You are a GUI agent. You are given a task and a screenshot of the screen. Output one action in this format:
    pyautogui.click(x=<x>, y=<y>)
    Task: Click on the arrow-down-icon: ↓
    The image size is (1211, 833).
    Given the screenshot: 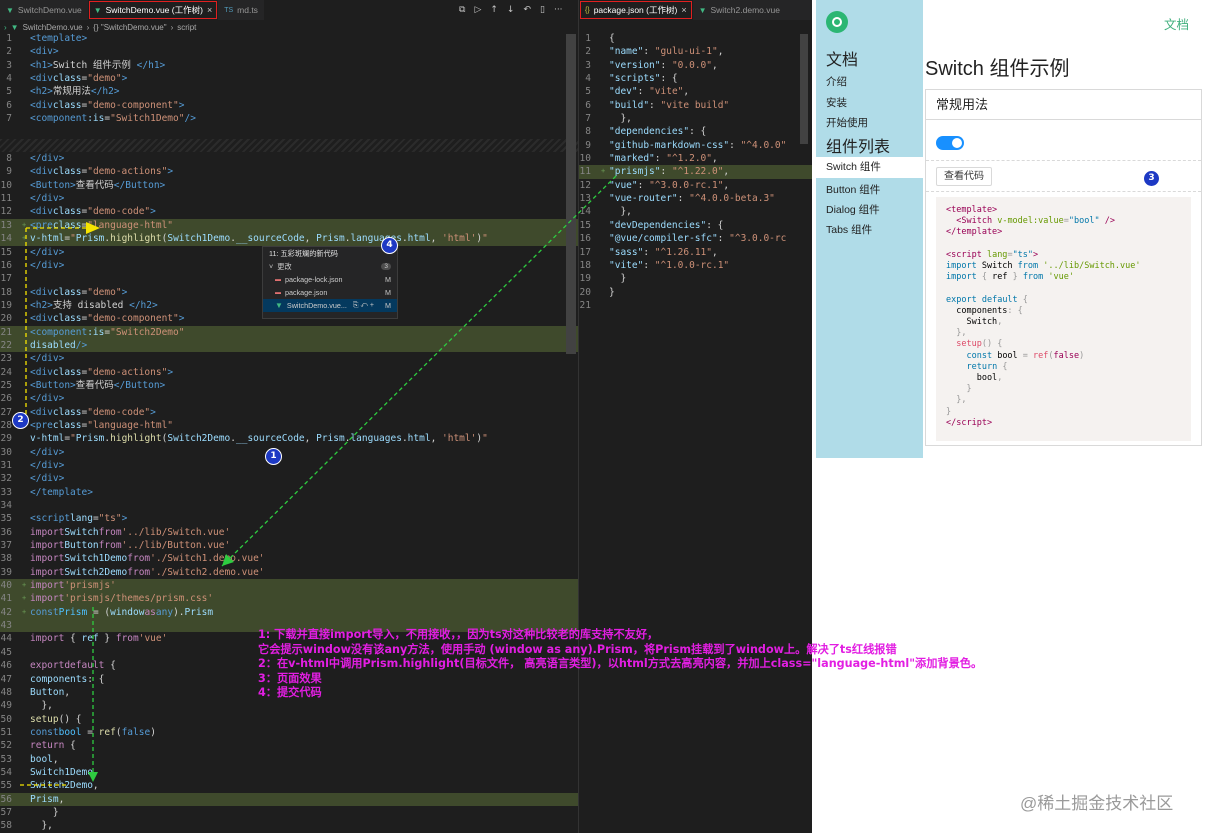 What is the action you would take?
    pyautogui.click(x=511, y=10)
    